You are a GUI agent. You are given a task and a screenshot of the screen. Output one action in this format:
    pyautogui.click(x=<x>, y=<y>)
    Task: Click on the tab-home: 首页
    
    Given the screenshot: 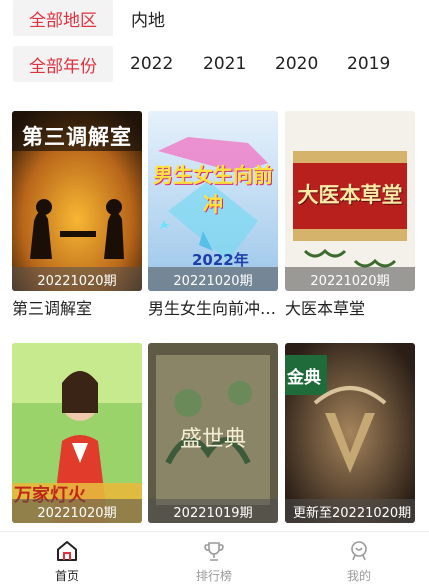 What is the action you would take?
    pyautogui.click(x=67, y=559)
    